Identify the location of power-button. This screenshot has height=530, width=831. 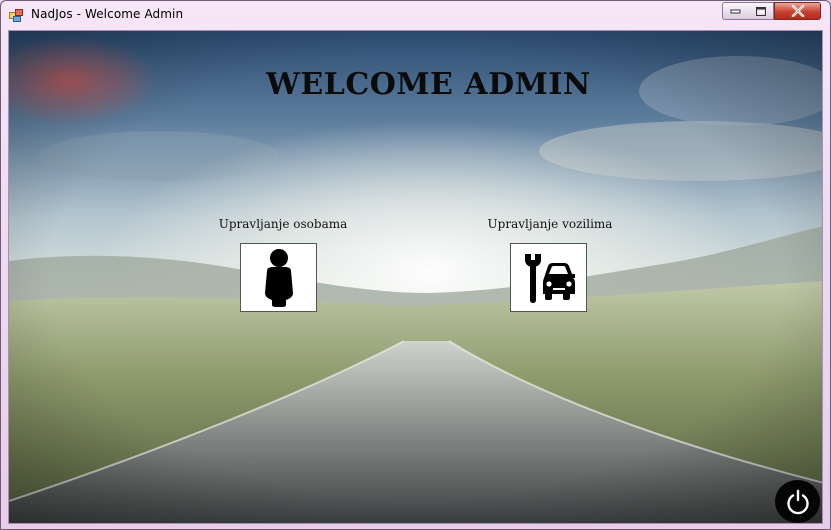
(797, 501).